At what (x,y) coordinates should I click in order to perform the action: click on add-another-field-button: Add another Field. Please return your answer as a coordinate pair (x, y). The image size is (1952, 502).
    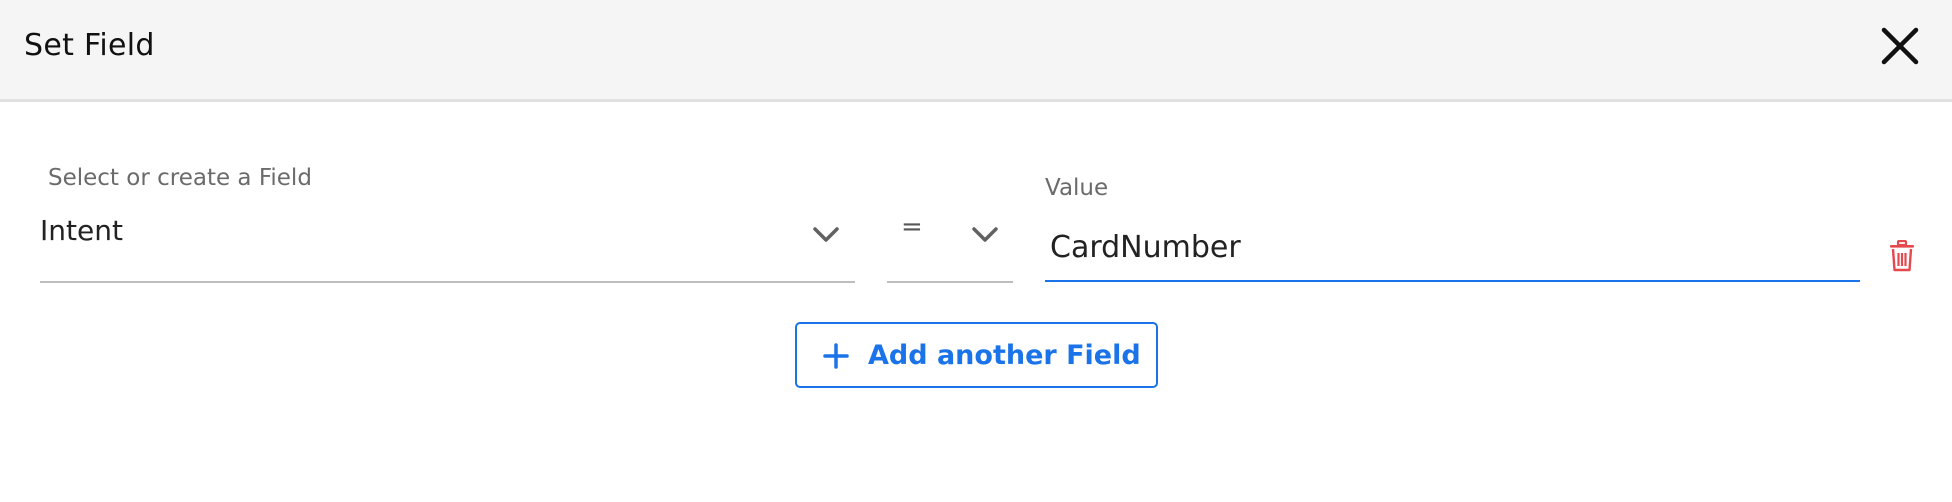
    Looking at the image, I should click on (976, 355).